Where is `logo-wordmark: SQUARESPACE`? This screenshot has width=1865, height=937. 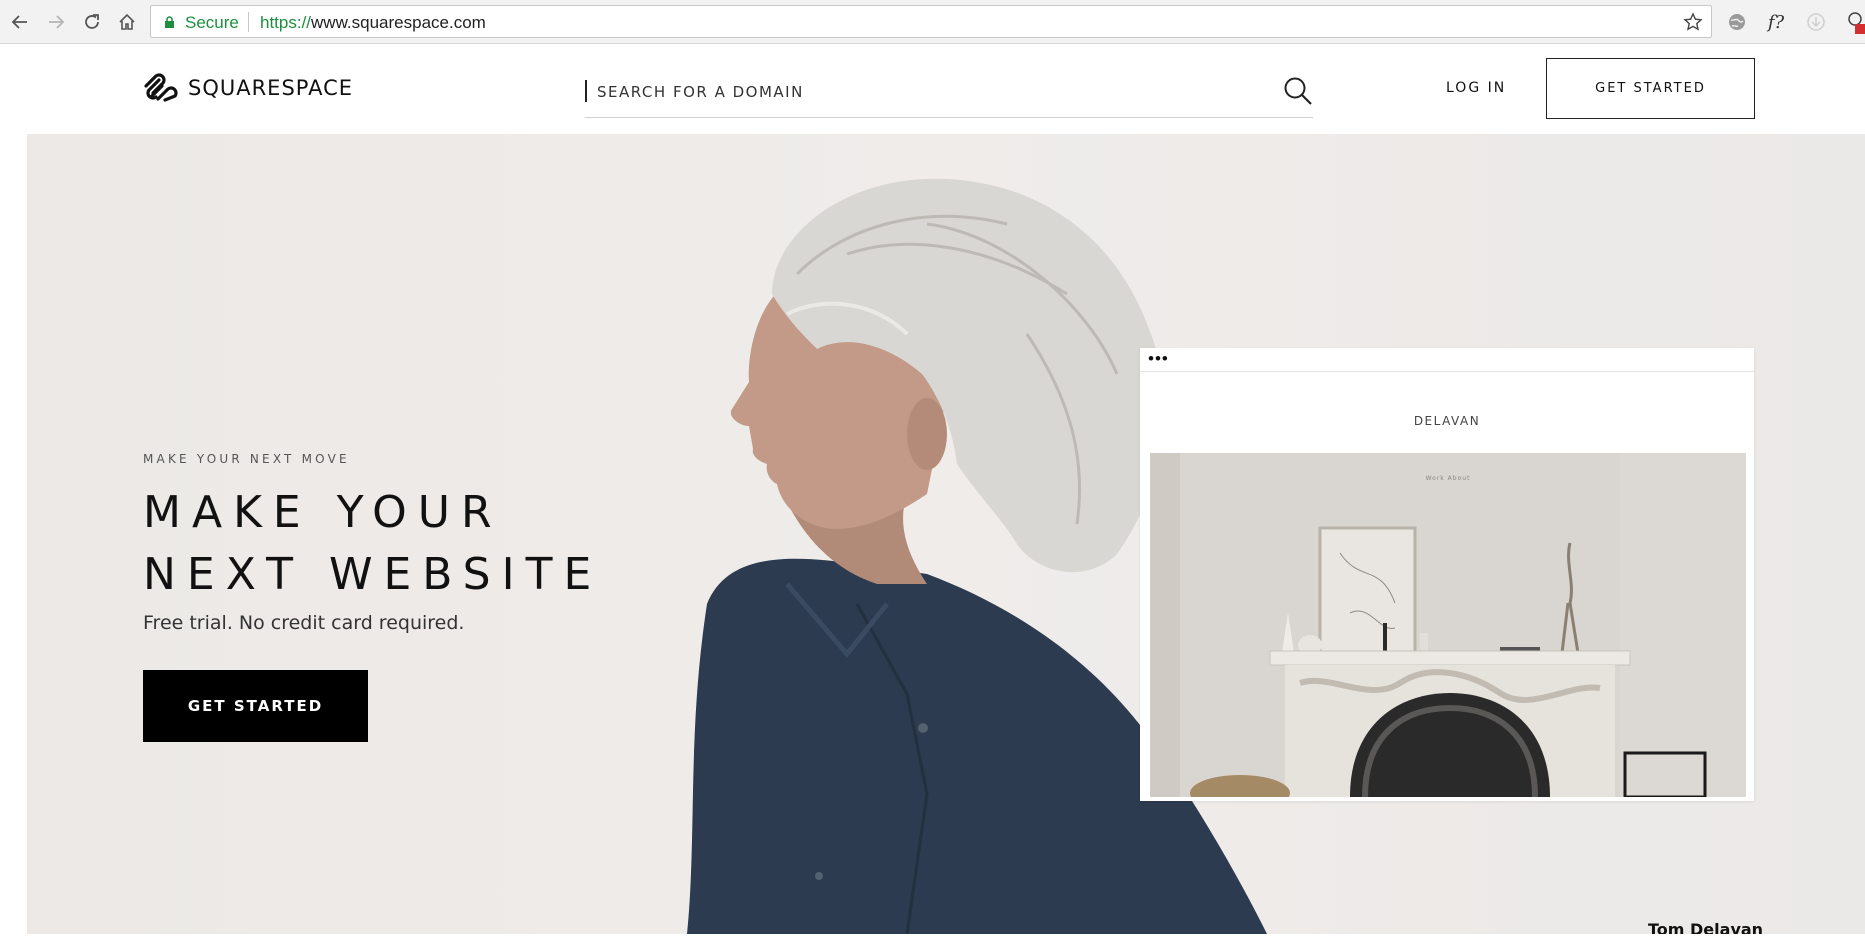
logo-wordmark: SQUARESPACE is located at coordinates (271, 88).